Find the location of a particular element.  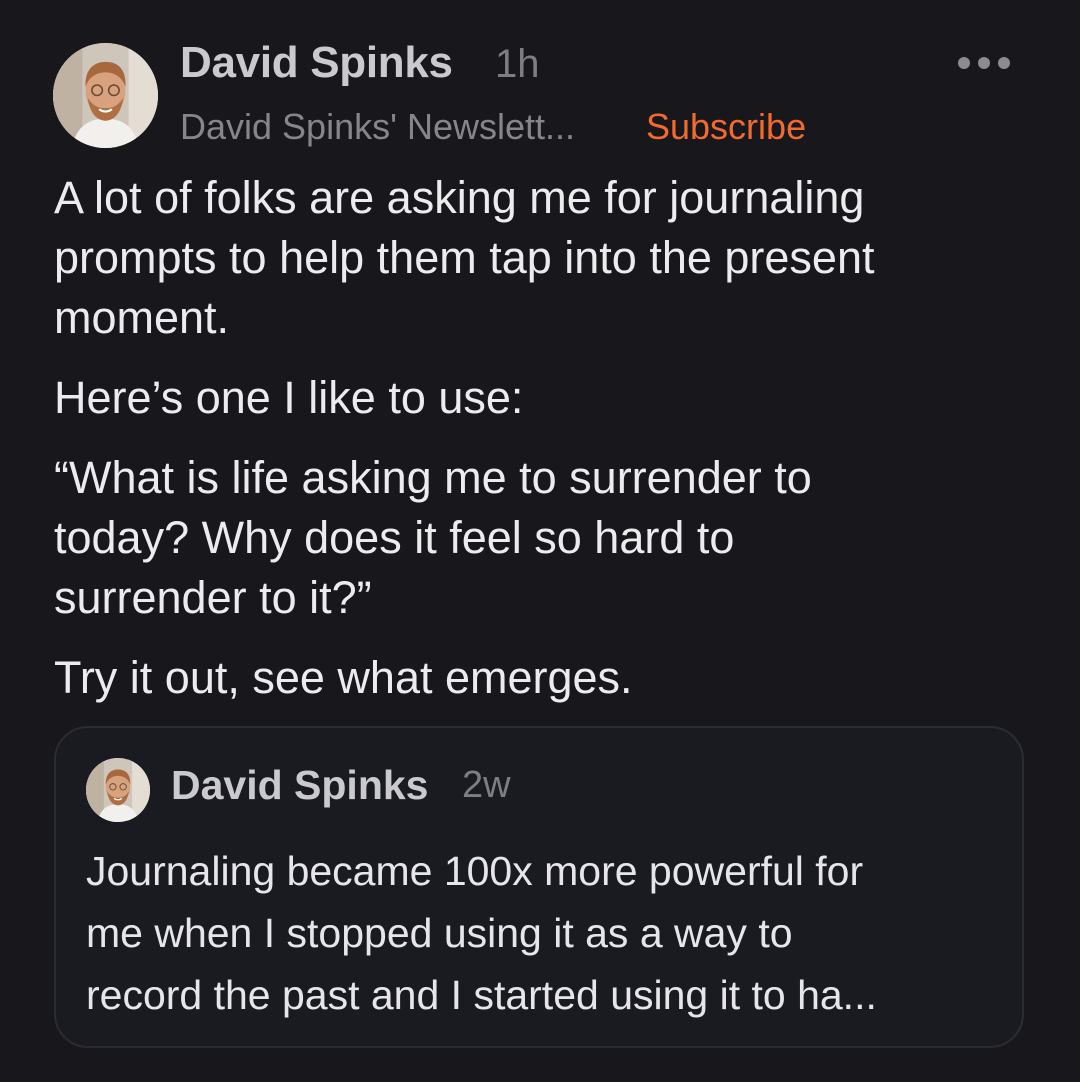

author-avatar-image is located at coordinates (105, 95).